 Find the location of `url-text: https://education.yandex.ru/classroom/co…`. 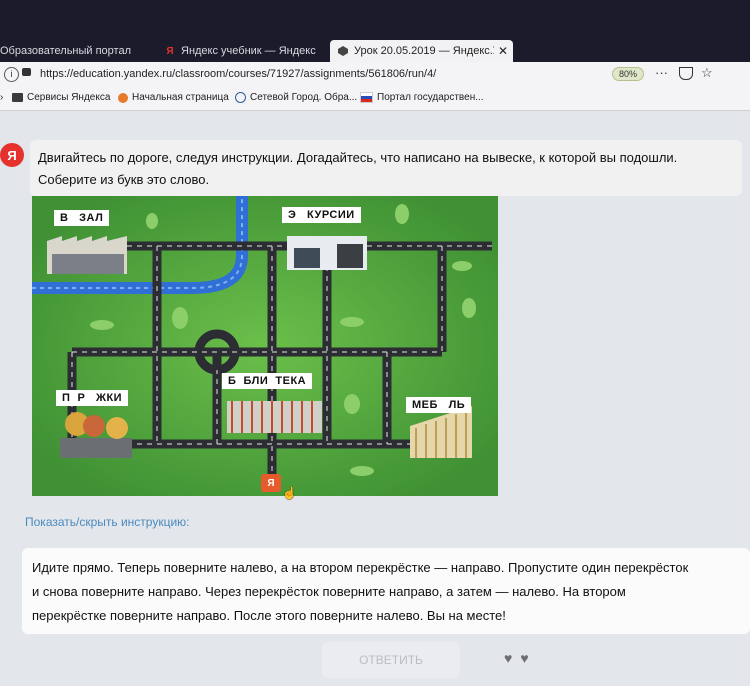

url-text: https://education.yandex.ru/classroom/co… is located at coordinates (238, 74).